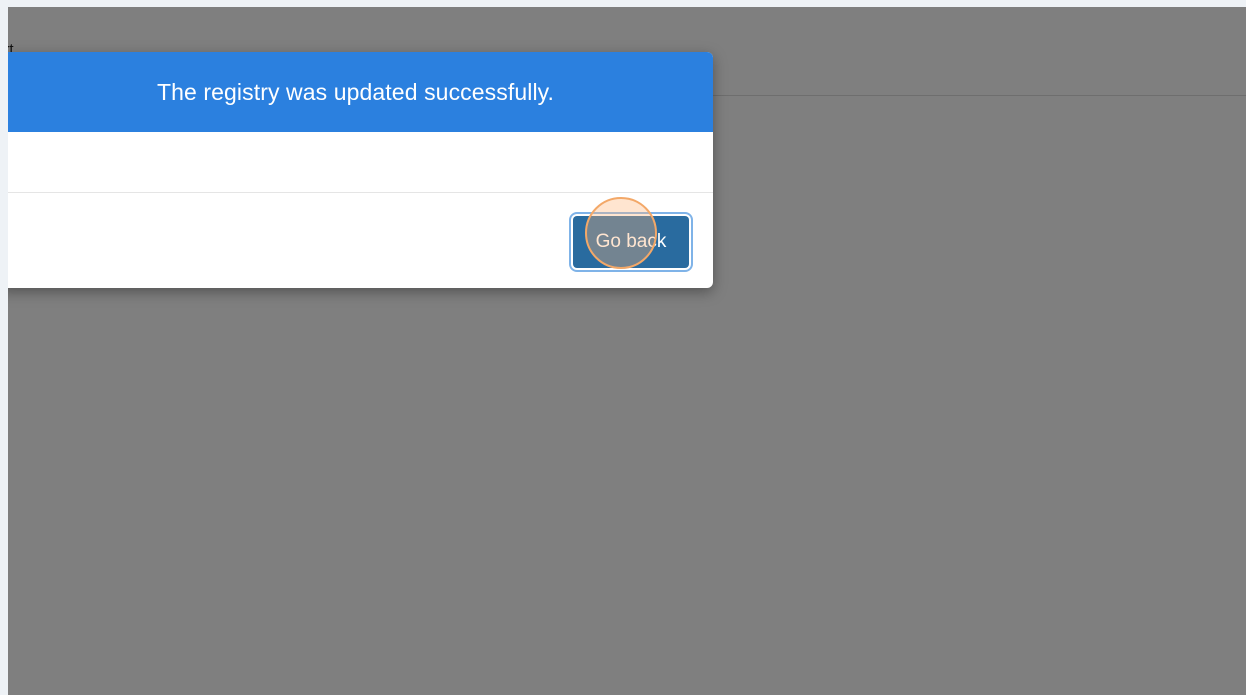 The height and width of the screenshot is (695, 1246). What do you see at coordinates (360, 240) in the screenshot?
I see `dialog-footer: Go back` at bounding box center [360, 240].